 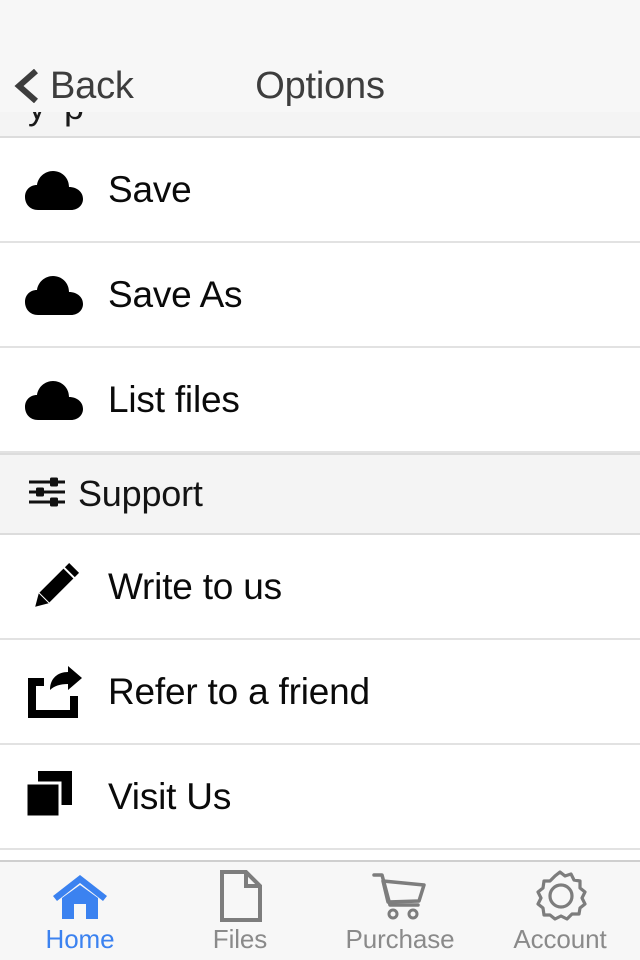 I want to click on home-icon, so click(x=80, y=896).